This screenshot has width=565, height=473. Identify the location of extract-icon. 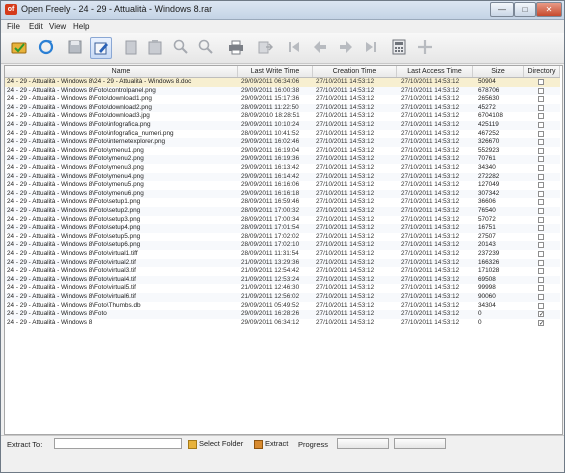
(19, 47).